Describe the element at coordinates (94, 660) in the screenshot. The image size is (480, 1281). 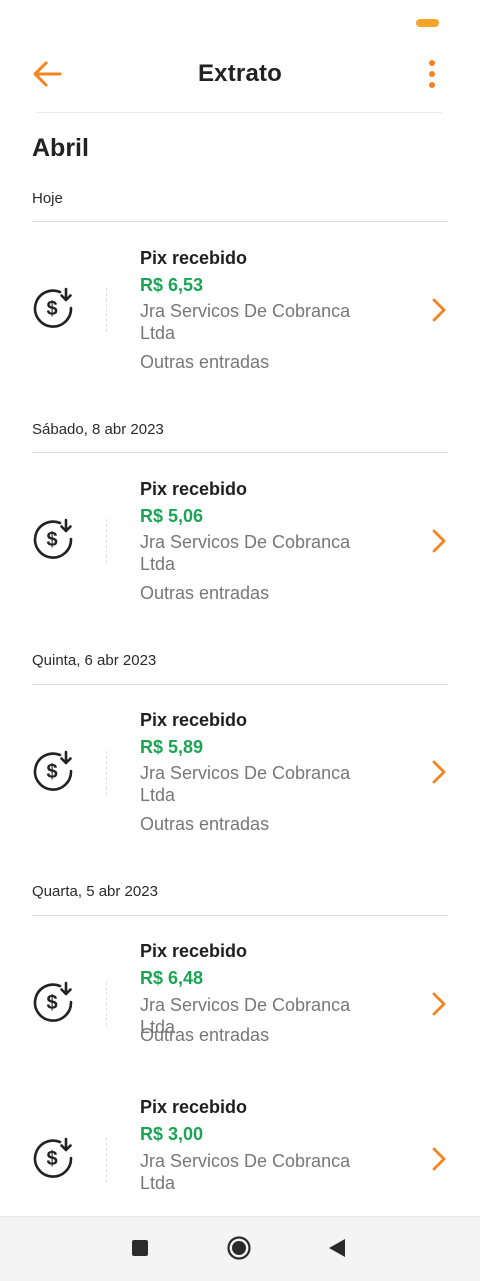
I see `day-label: Quinta, 6 abr 2023` at that location.